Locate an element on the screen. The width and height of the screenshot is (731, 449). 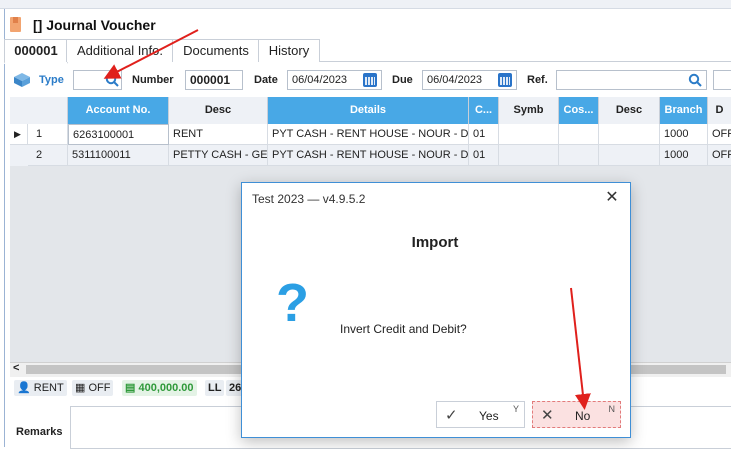
arrow-to-type-field is located at coordinates (151, 54).